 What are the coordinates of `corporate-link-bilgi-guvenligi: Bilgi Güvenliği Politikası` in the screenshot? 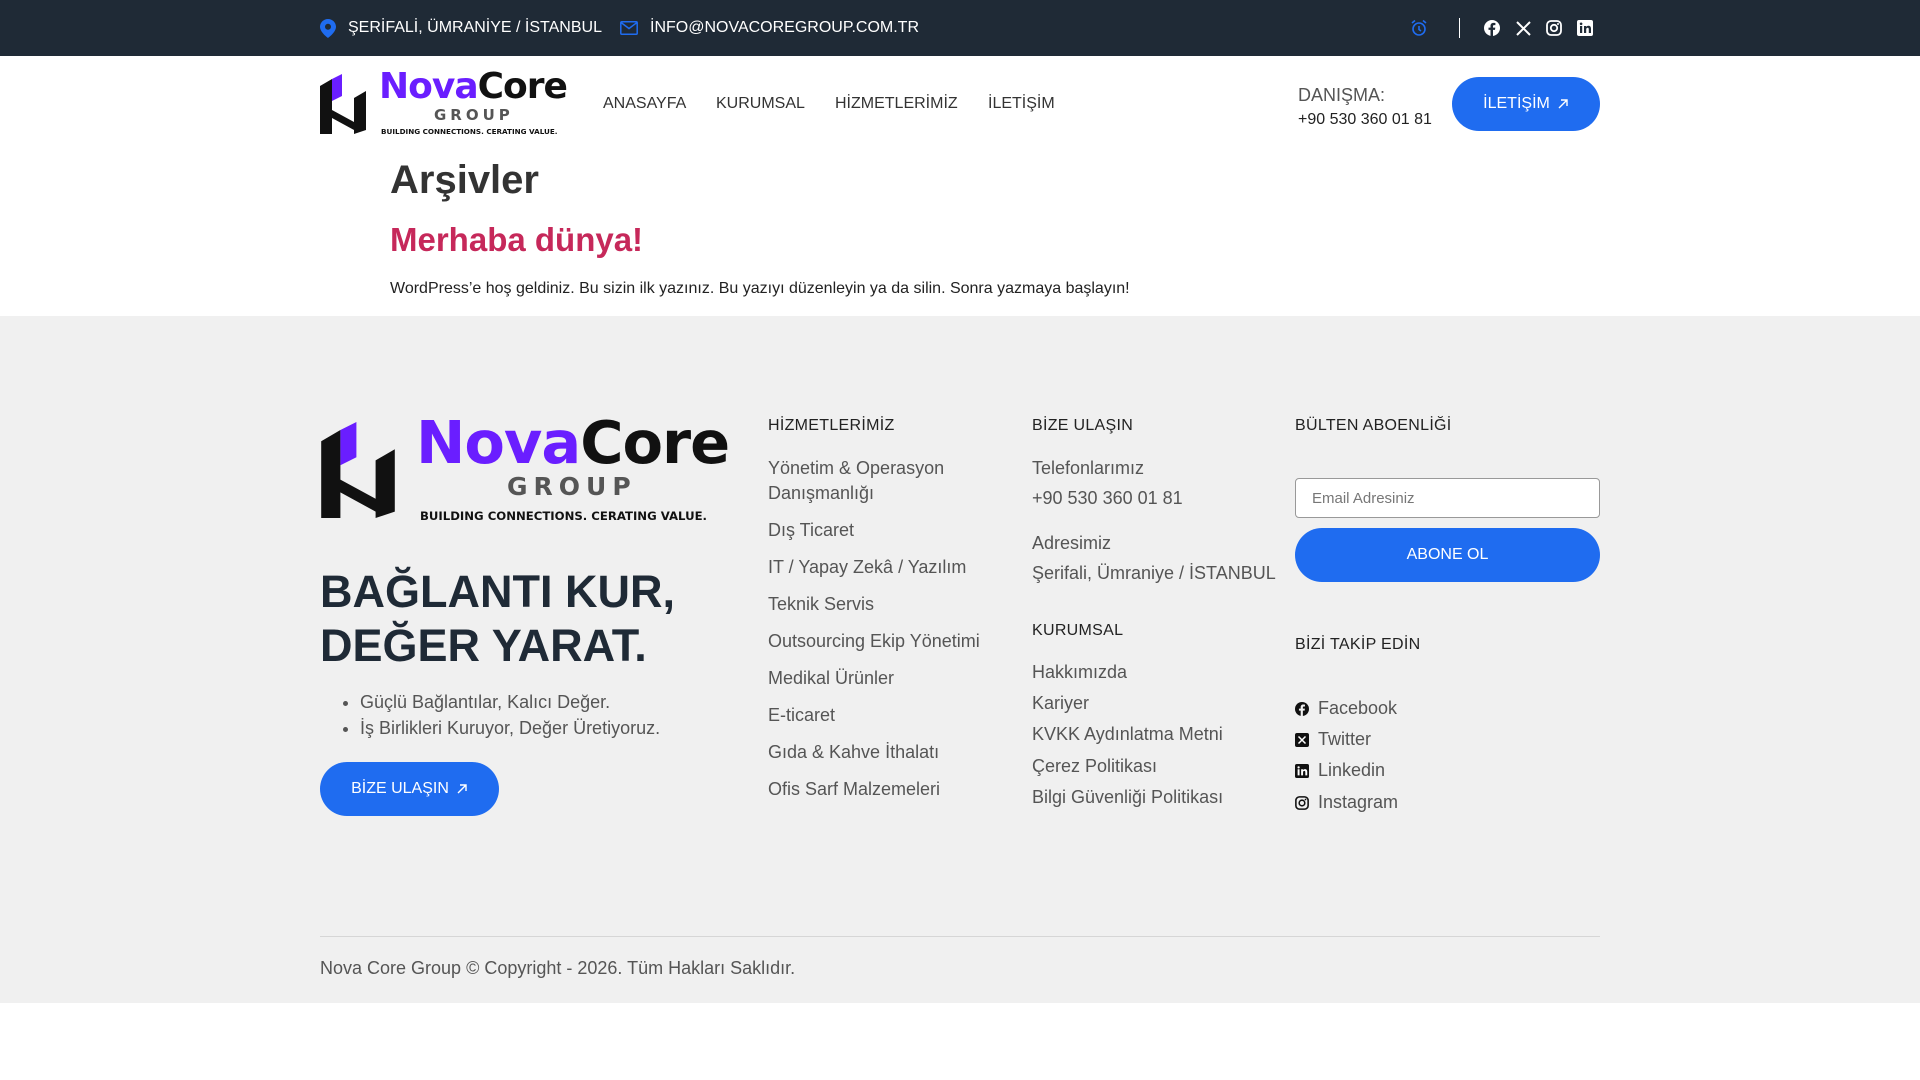 It's located at (1127, 797).